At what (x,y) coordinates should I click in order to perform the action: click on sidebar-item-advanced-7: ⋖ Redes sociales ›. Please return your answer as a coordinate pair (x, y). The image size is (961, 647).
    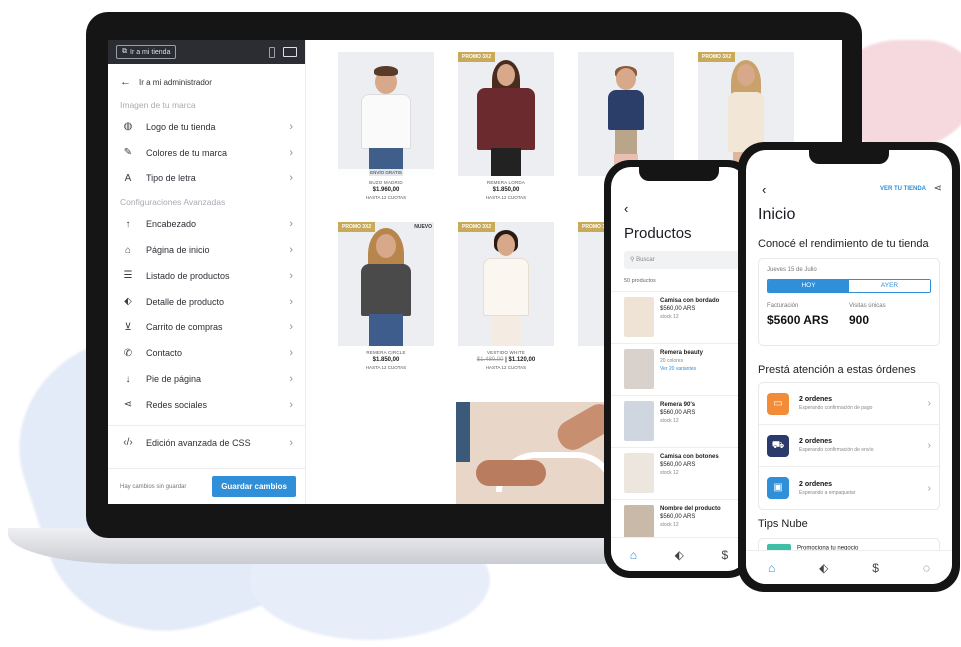
    Looking at the image, I should click on (206, 405).